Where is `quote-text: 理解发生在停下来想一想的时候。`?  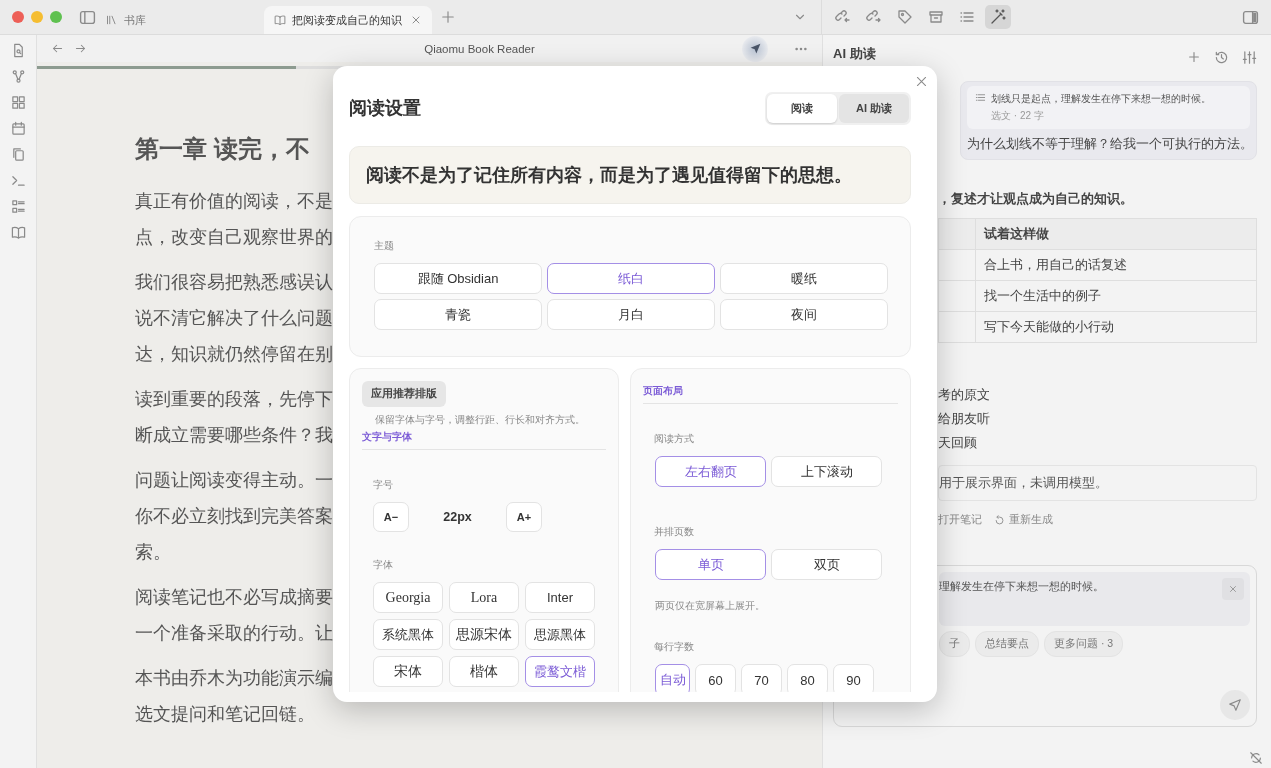 quote-text: 理解发生在停下来想一想的时候。 is located at coordinates (1021, 587).